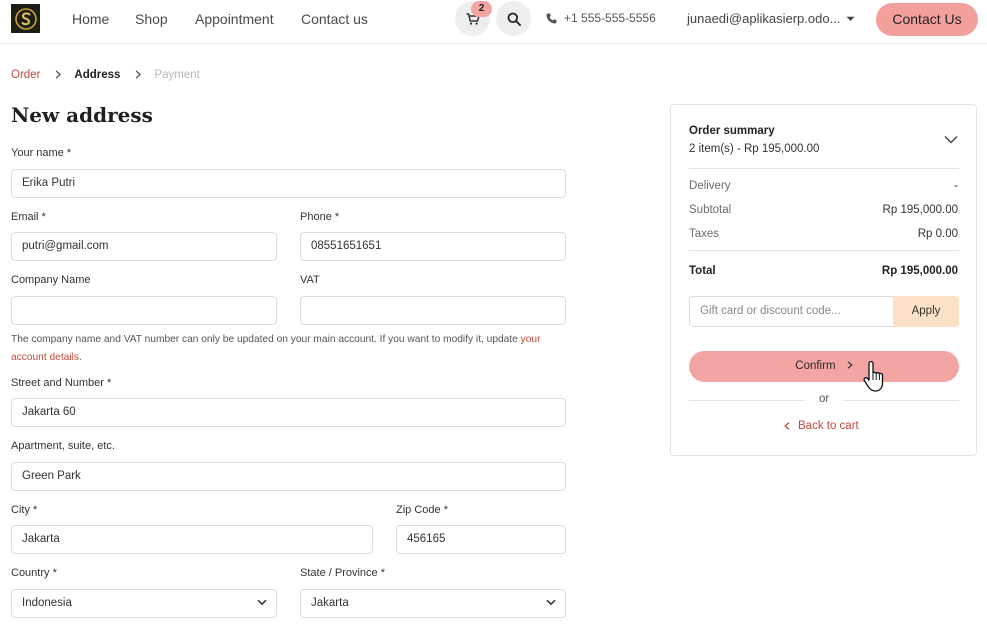  What do you see at coordinates (288, 476) in the screenshot?
I see `apartment-input: Green Park` at bounding box center [288, 476].